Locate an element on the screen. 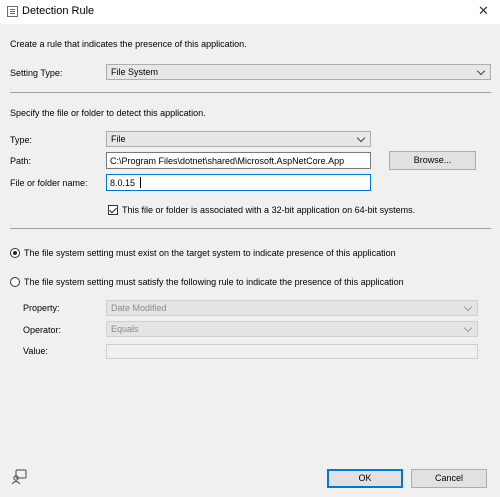 The width and height of the screenshot is (500, 497). value-input is located at coordinates (292, 351).